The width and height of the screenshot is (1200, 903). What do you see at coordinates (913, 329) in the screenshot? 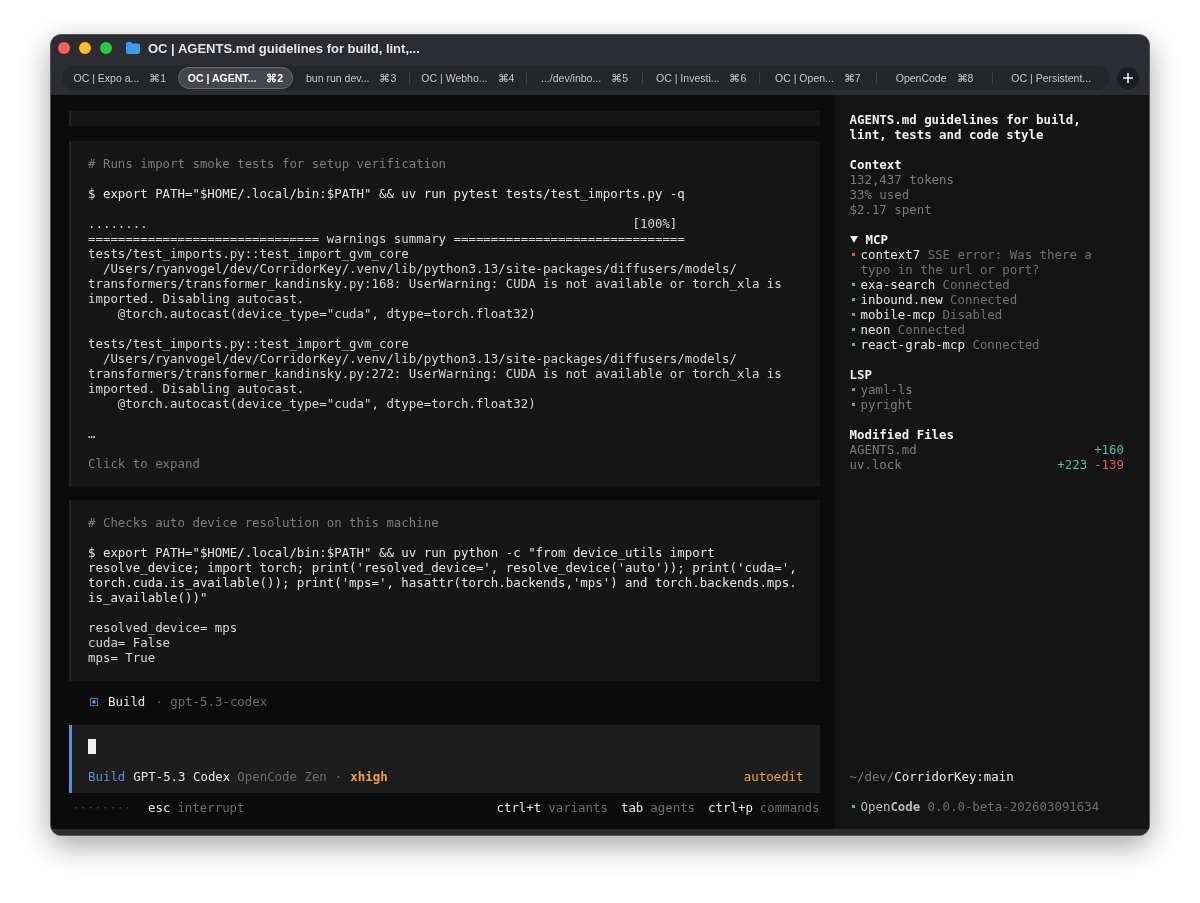
I see `server-entry: neon Connected` at bounding box center [913, 329].